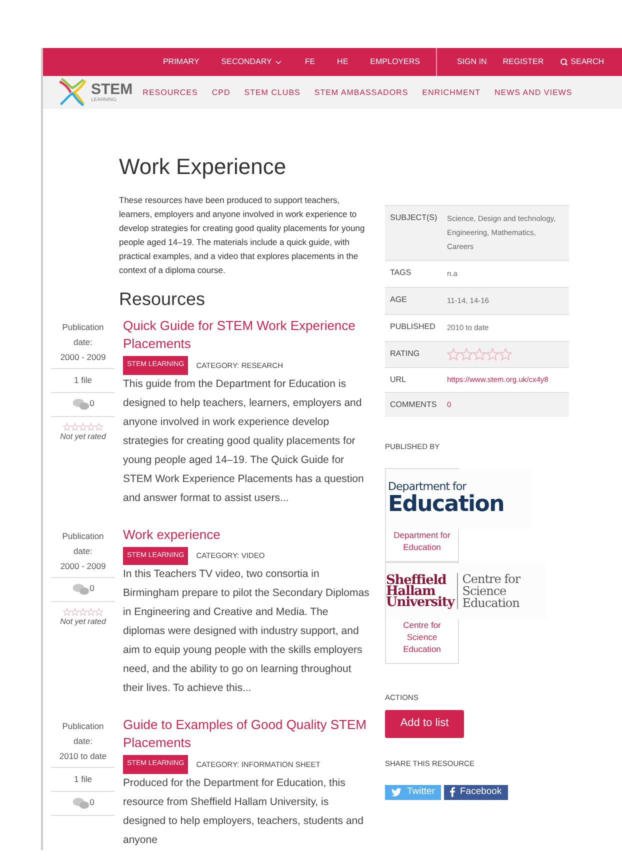 This screenshot has height=866, width=622. Describe the element at coordinates (203, 167) in the screenshot. I see `page-title: Work Experience` at that location.